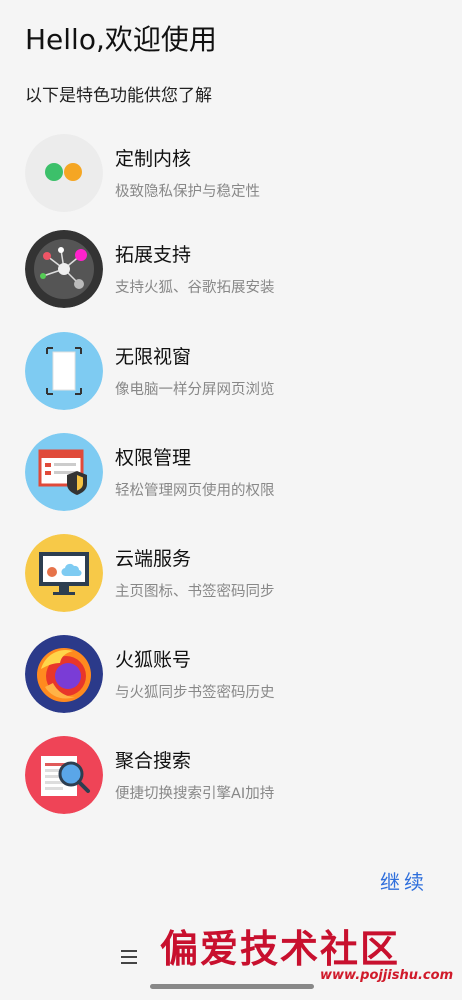 Image resolution: width=462 pixels, height=1000 pixels. I want to click on feature-item-extensions: 拓展支持 支持火狐、谷歌拓展安装, so click(231, 270).